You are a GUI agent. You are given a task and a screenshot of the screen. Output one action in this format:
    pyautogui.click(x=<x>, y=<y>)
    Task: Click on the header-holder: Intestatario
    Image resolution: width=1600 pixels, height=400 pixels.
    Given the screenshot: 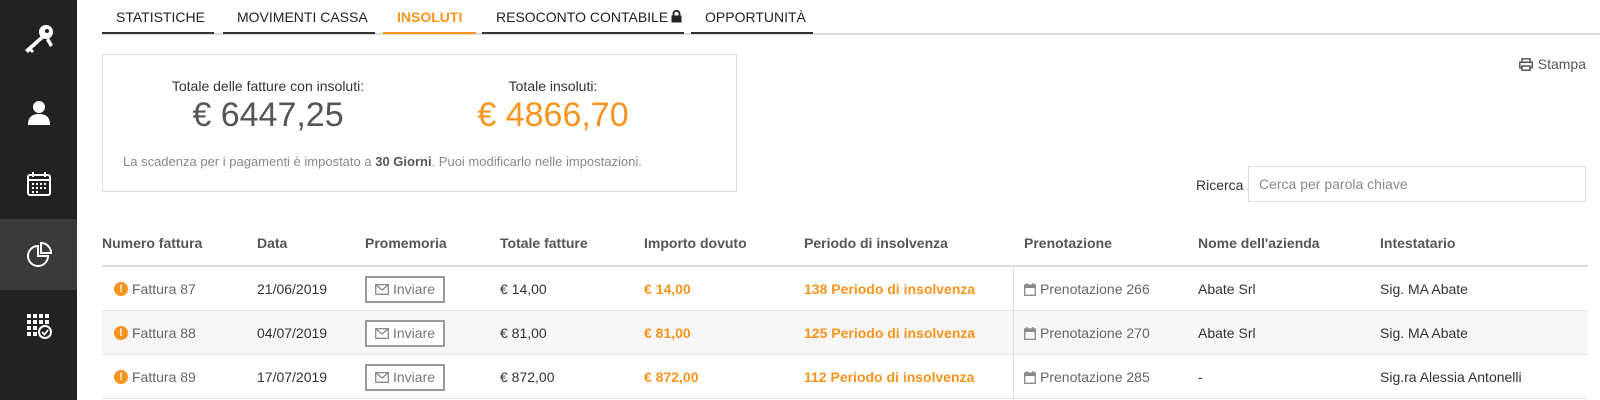 What is the action you would take?
    pyautogui.click(x=1417, y=243)
    